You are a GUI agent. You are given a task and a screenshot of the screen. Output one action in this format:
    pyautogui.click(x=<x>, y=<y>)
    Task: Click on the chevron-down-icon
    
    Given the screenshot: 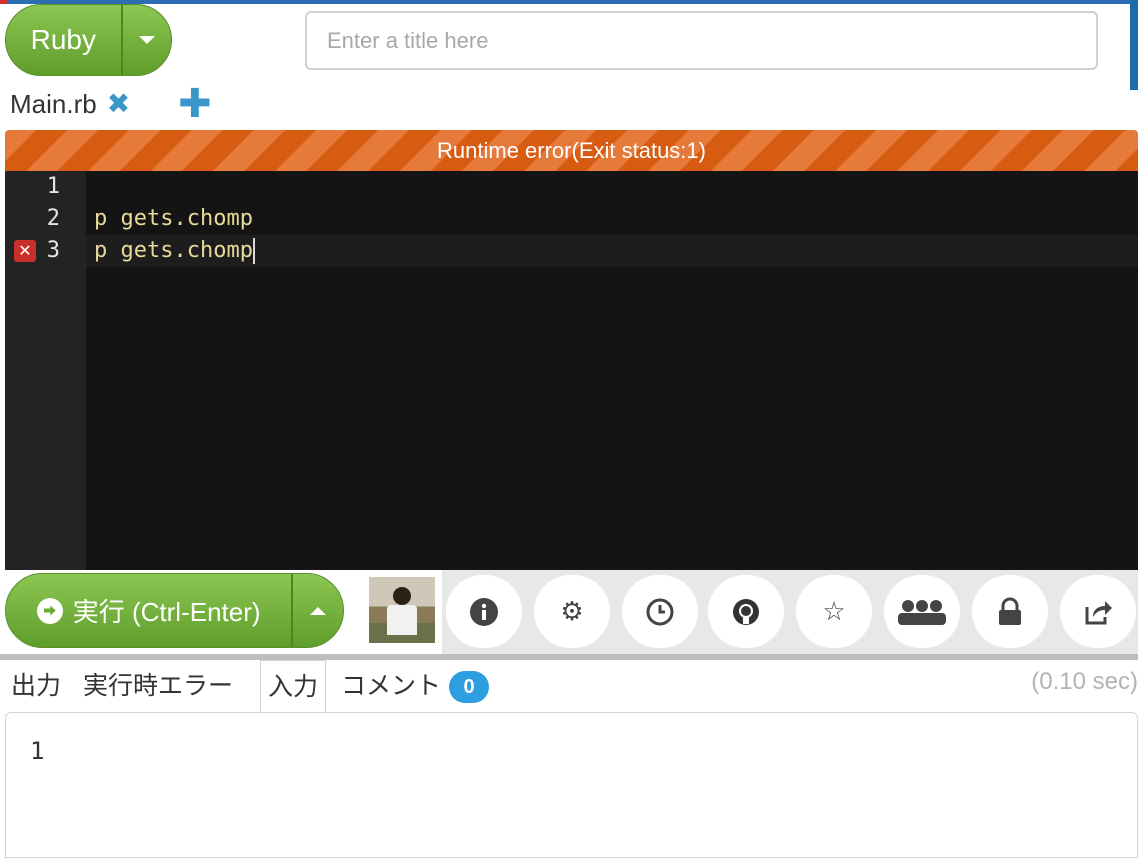 What is the action you would take?
    pyautogui.click(x=146, y=40)
    